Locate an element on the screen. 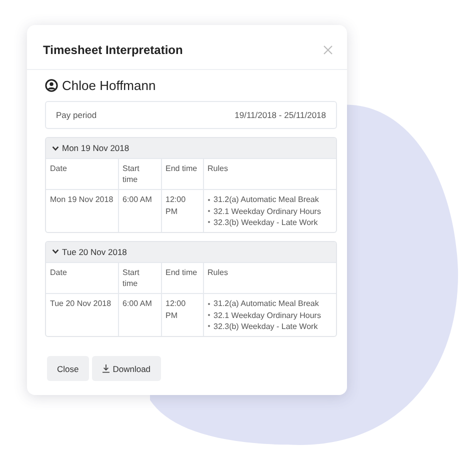 This screenshot has height=468, width=468. dialog-title: Timesheet Interpretation is located at coordinates (113, 50).